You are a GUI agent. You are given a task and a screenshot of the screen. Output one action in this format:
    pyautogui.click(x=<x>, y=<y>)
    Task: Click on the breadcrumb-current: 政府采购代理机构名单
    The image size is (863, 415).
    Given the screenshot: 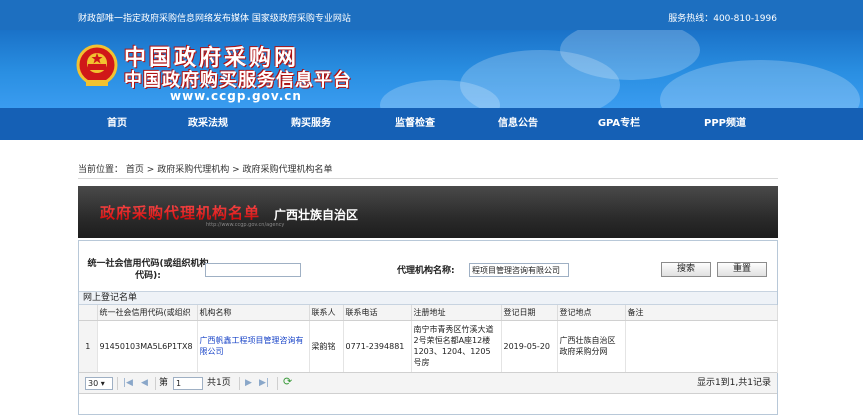 What is the action you would take?
    pyautogui.click(x=287, y=170)
    